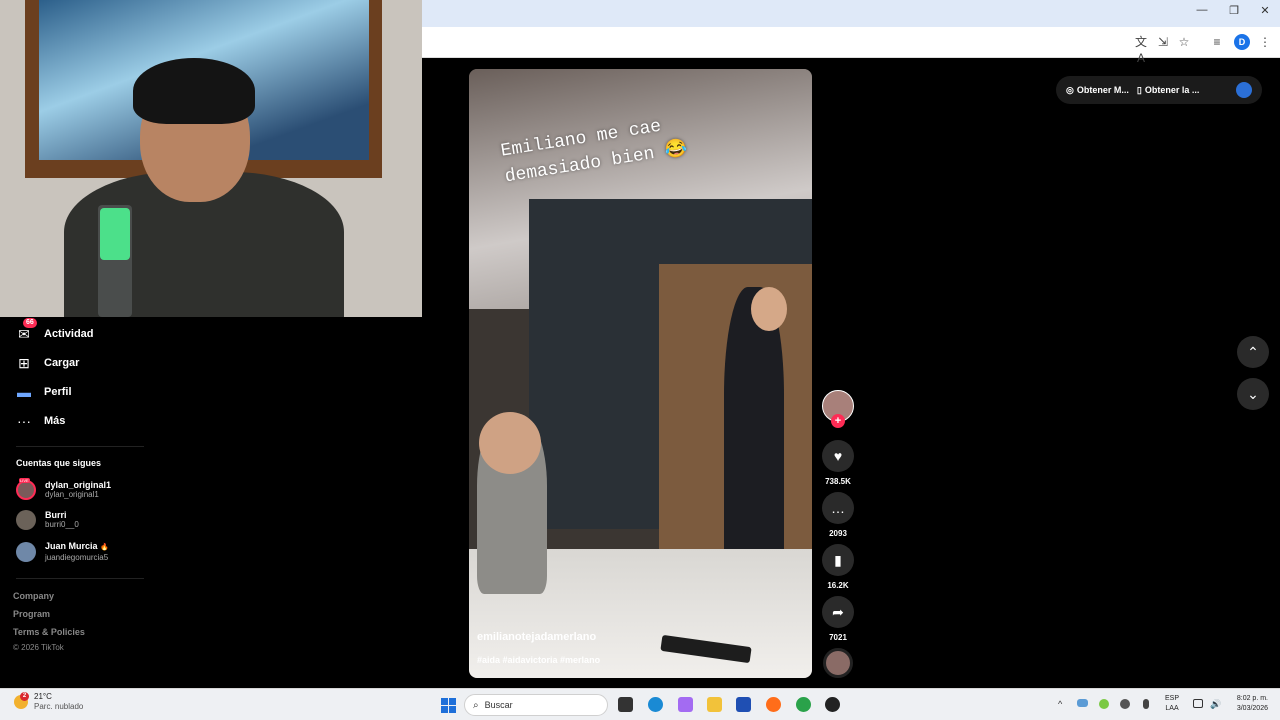  I want to click on upload-glyph: ⊞, so click(24, 362).